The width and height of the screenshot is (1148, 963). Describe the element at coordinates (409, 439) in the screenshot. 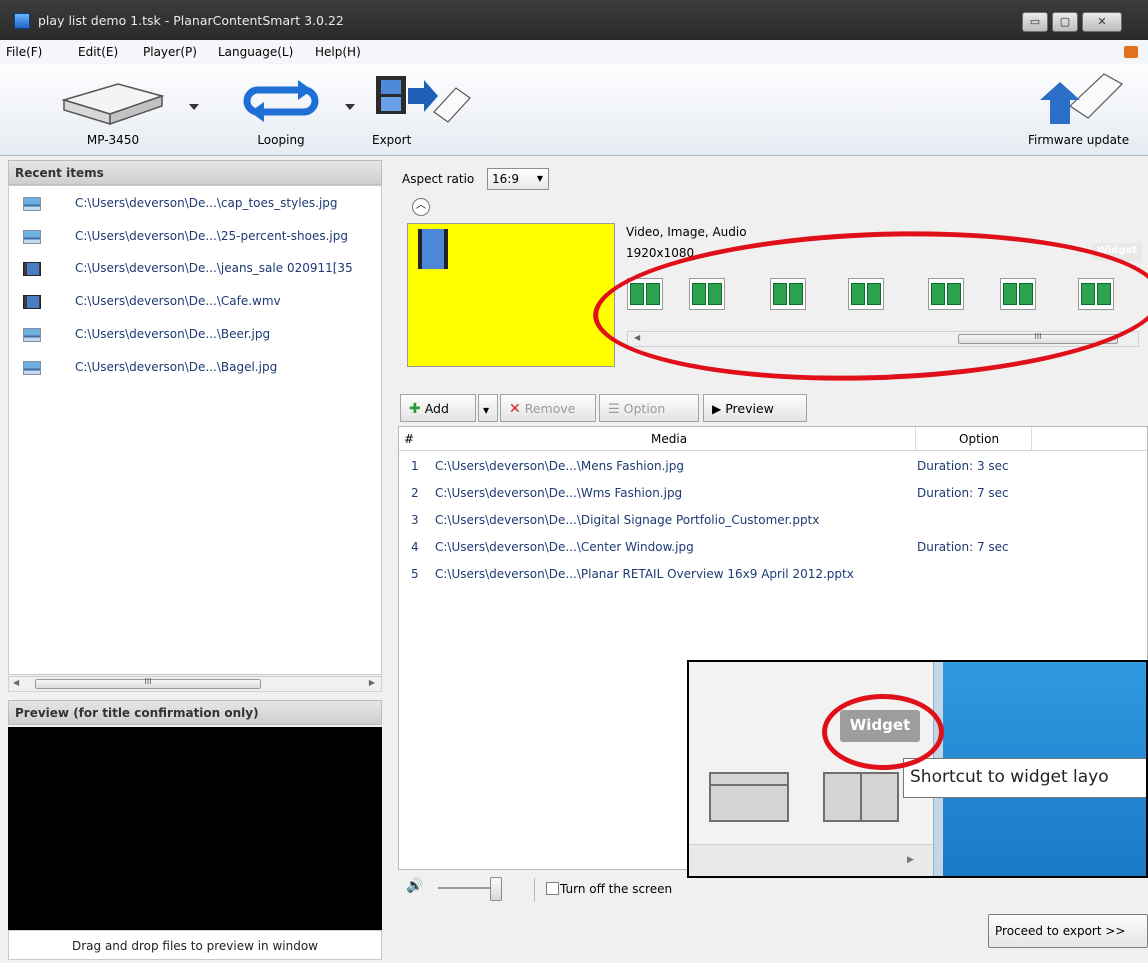

I see `column-number: #` at that location.